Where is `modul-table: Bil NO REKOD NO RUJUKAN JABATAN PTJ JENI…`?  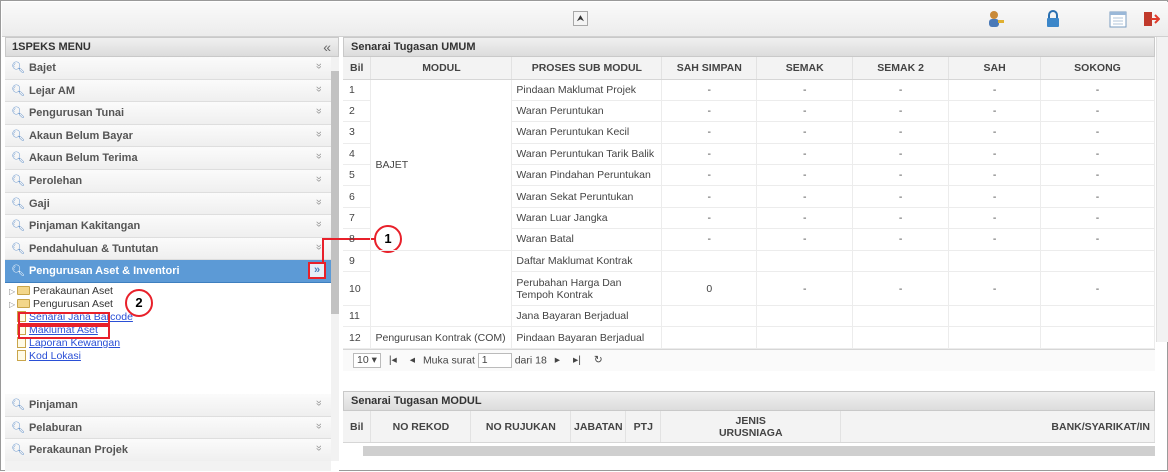
modul-table: Bil NO REKOD NO RUJUKAN JABATAN PTJ JENI… is located at coordinates (749, 427).